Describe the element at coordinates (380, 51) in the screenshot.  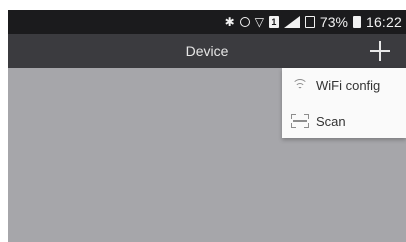
I see `add-button` at that location.